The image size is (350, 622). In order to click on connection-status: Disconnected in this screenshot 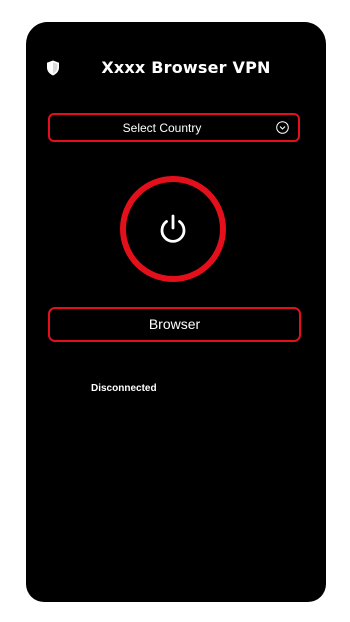, I will do `click(124, 388)`.